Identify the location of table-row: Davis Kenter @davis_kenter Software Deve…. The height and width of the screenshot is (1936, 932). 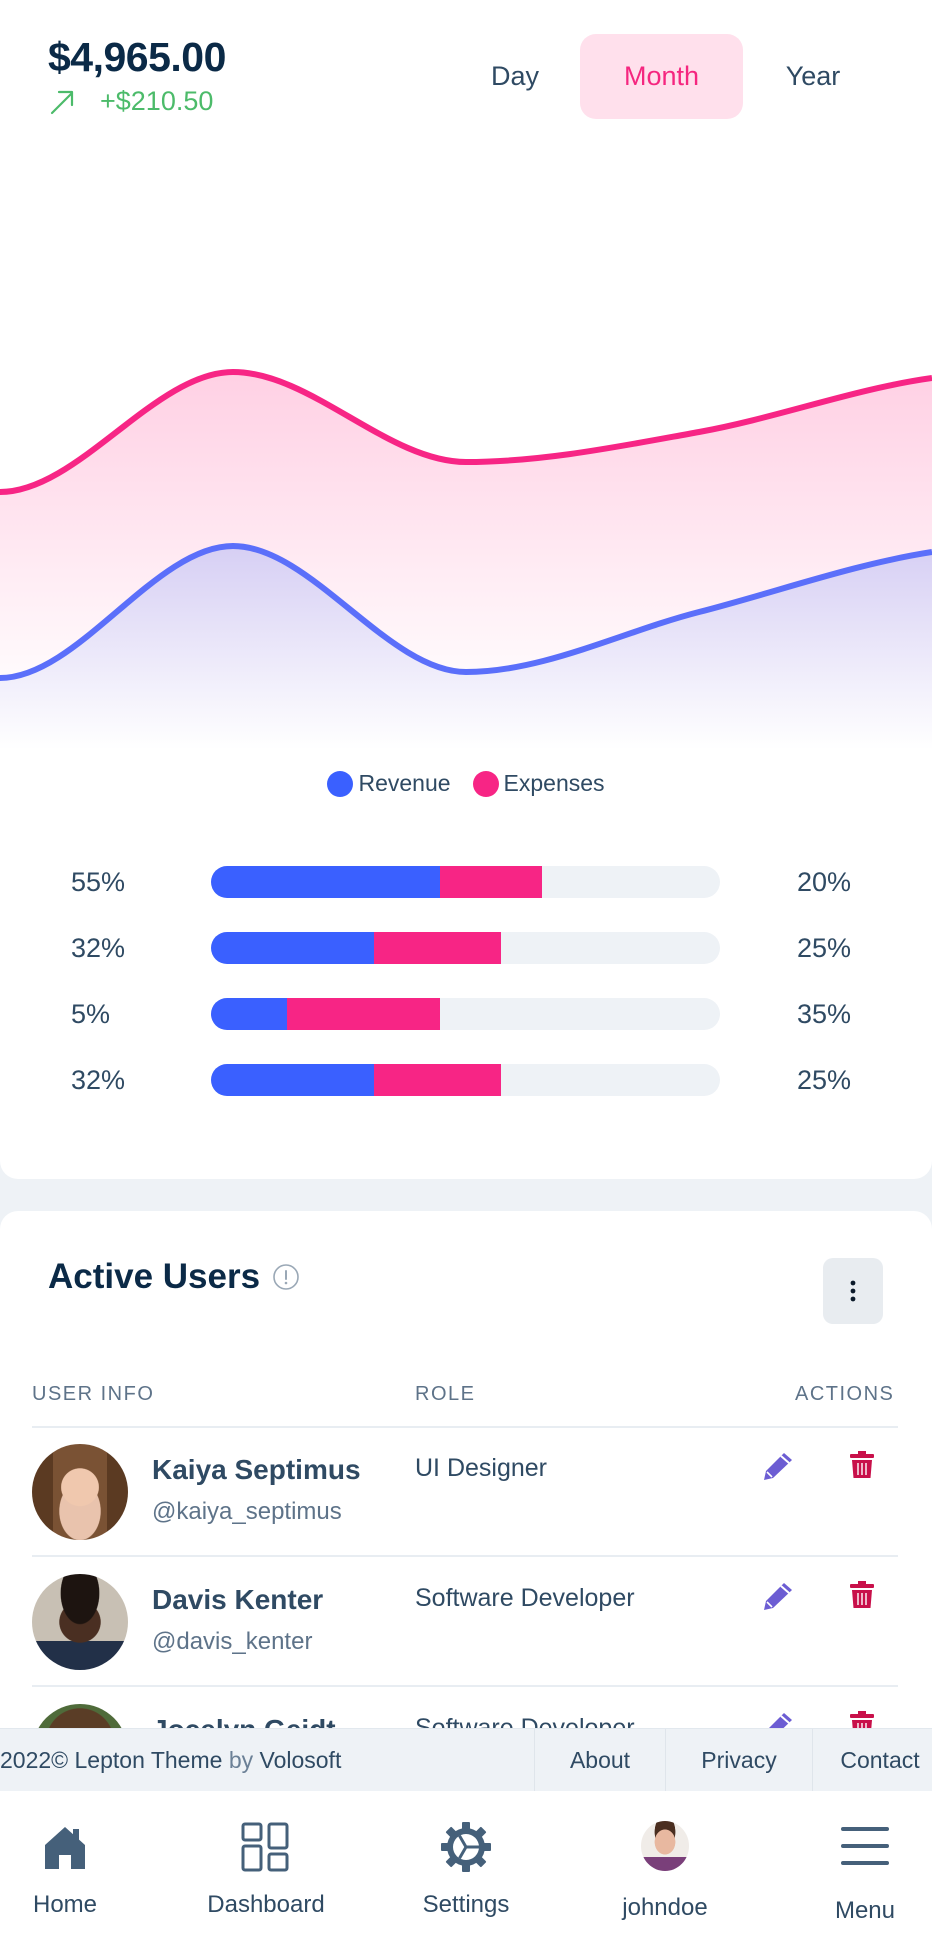
(466, 1622).